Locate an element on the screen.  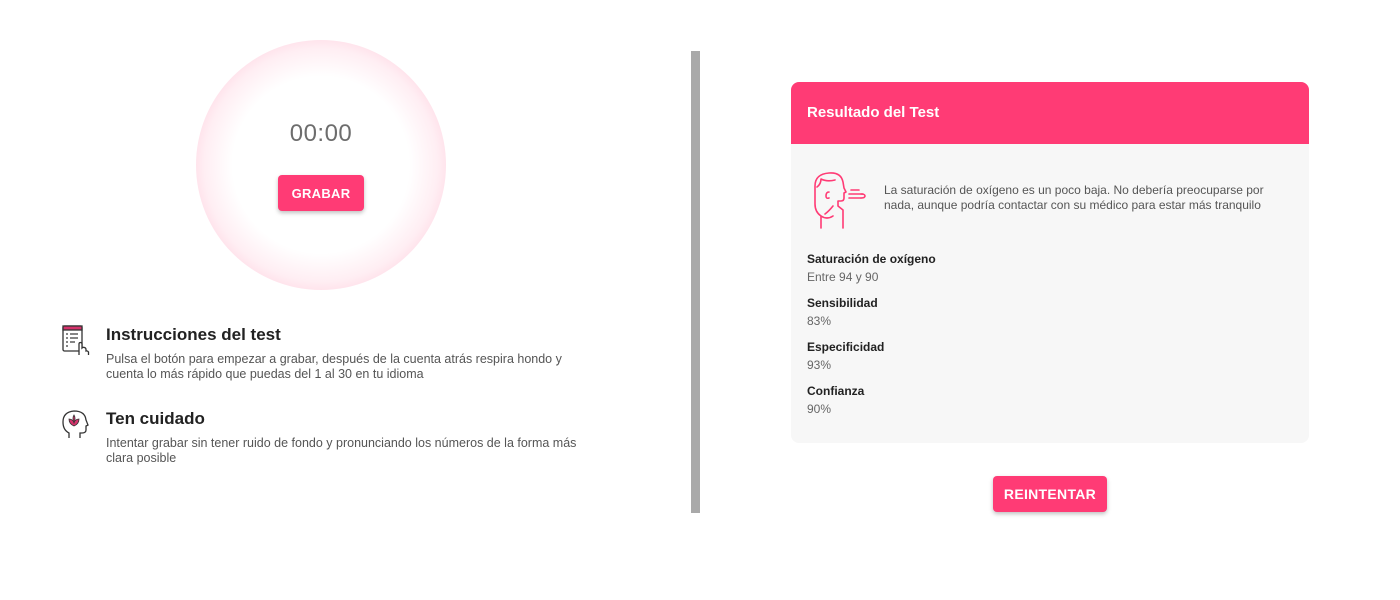
record-button: GRABAR is located at coordinates (321, 193).